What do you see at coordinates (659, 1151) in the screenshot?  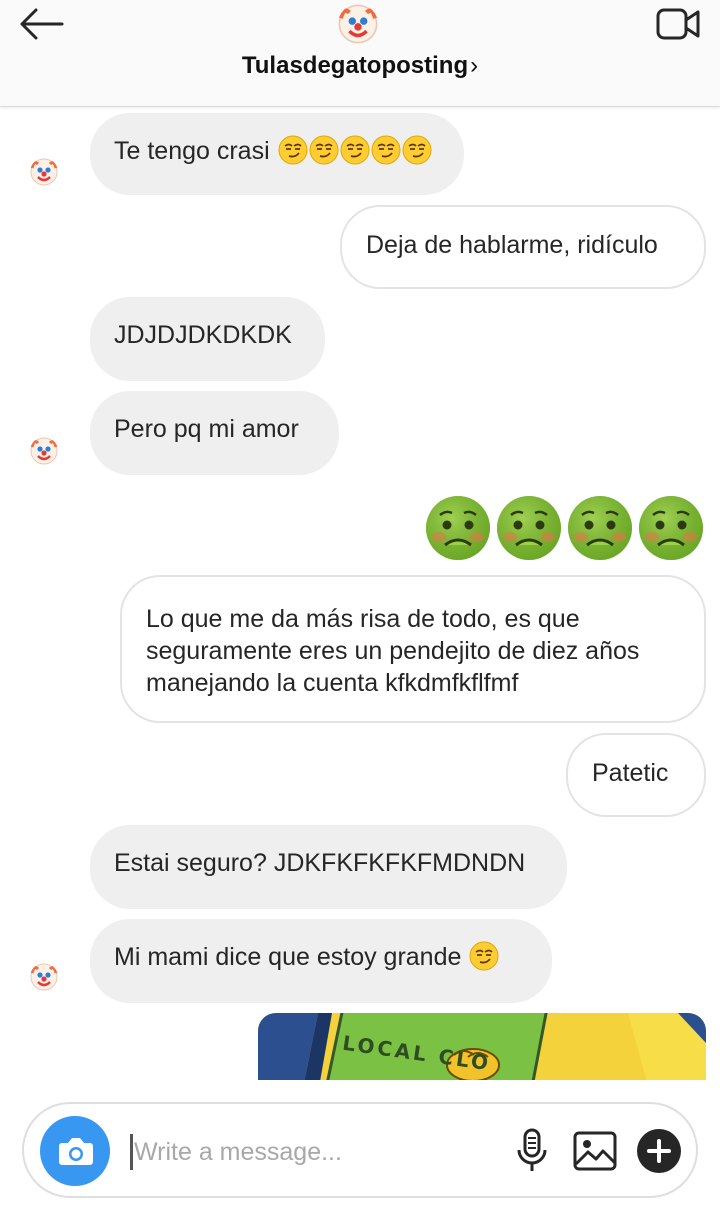 I see `plus-icon` at bounding box center [659, 1151].